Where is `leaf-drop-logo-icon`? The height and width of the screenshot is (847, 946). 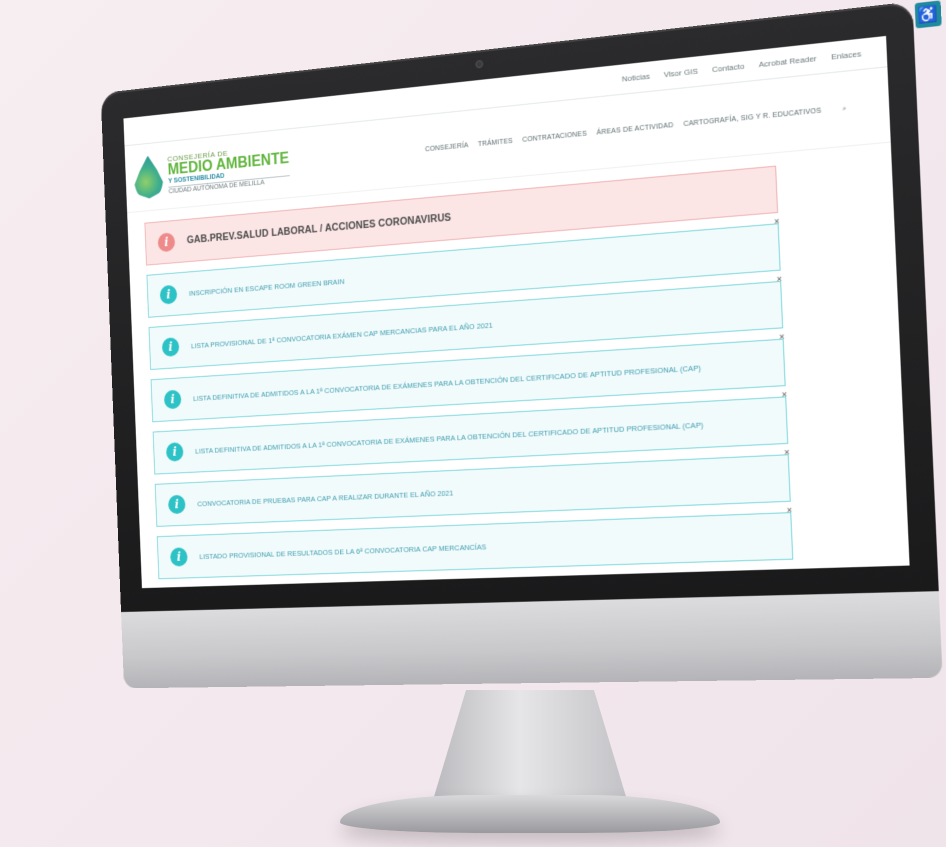
leaf-drop-logo-icon is located at coordinates (148, 177).